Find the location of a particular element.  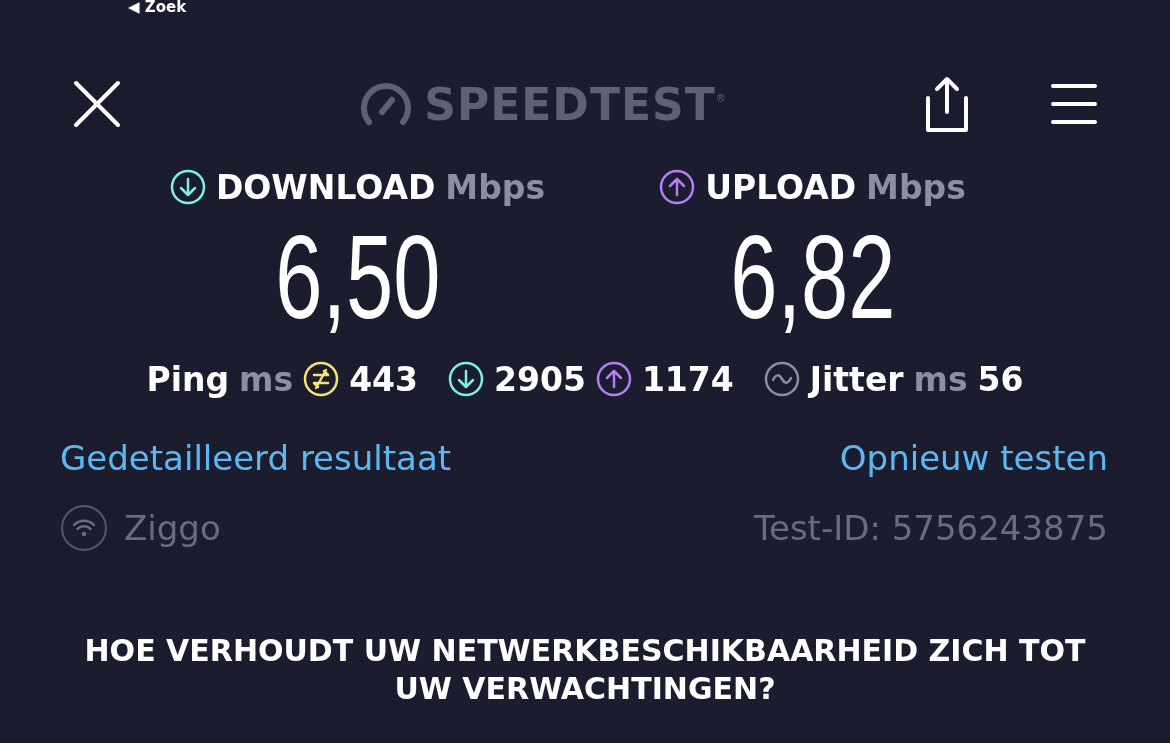

speed-value: 6,50 is located at coordinates (357, 277).